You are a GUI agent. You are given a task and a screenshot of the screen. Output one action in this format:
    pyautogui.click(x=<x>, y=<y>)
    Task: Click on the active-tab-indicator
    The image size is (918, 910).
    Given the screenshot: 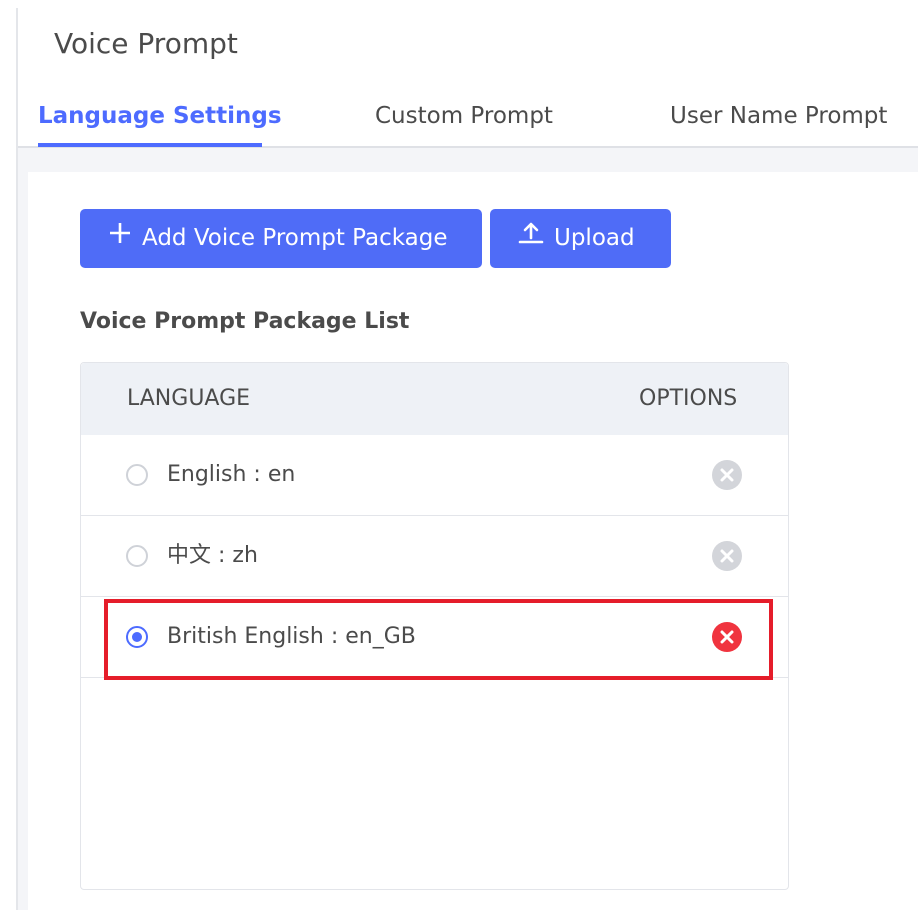 What is the action you would take?
    pyautogui.click(x=150, y=145)
    